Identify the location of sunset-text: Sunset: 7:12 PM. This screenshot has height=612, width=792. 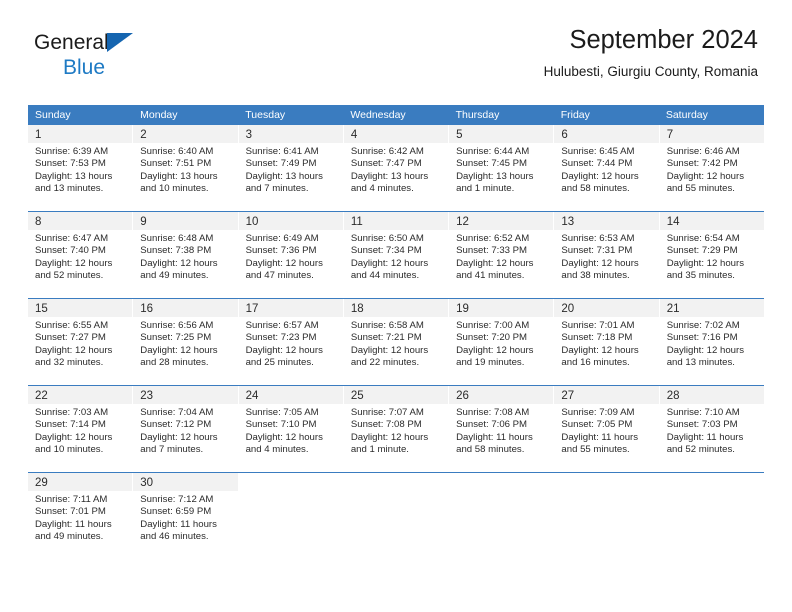
(176, 425).